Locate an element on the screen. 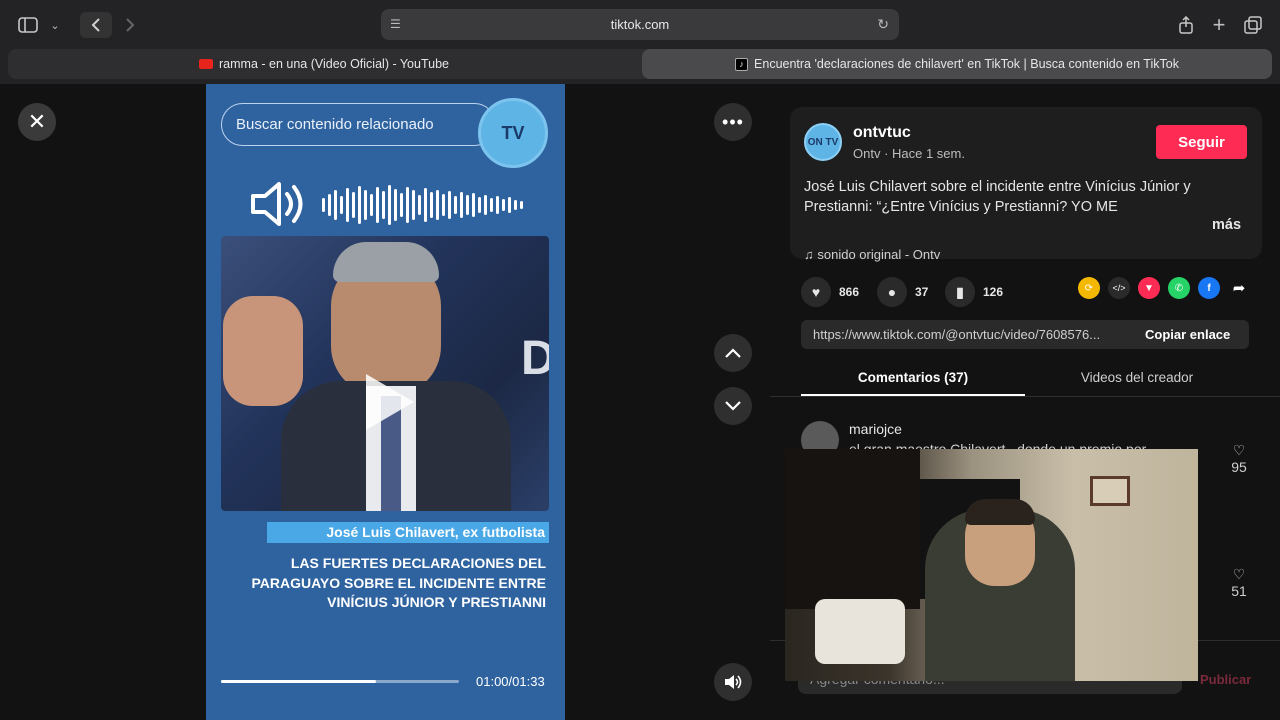 The image size is (1280, 720). follow-button: Seguir is located at coordinates (1201, 142).